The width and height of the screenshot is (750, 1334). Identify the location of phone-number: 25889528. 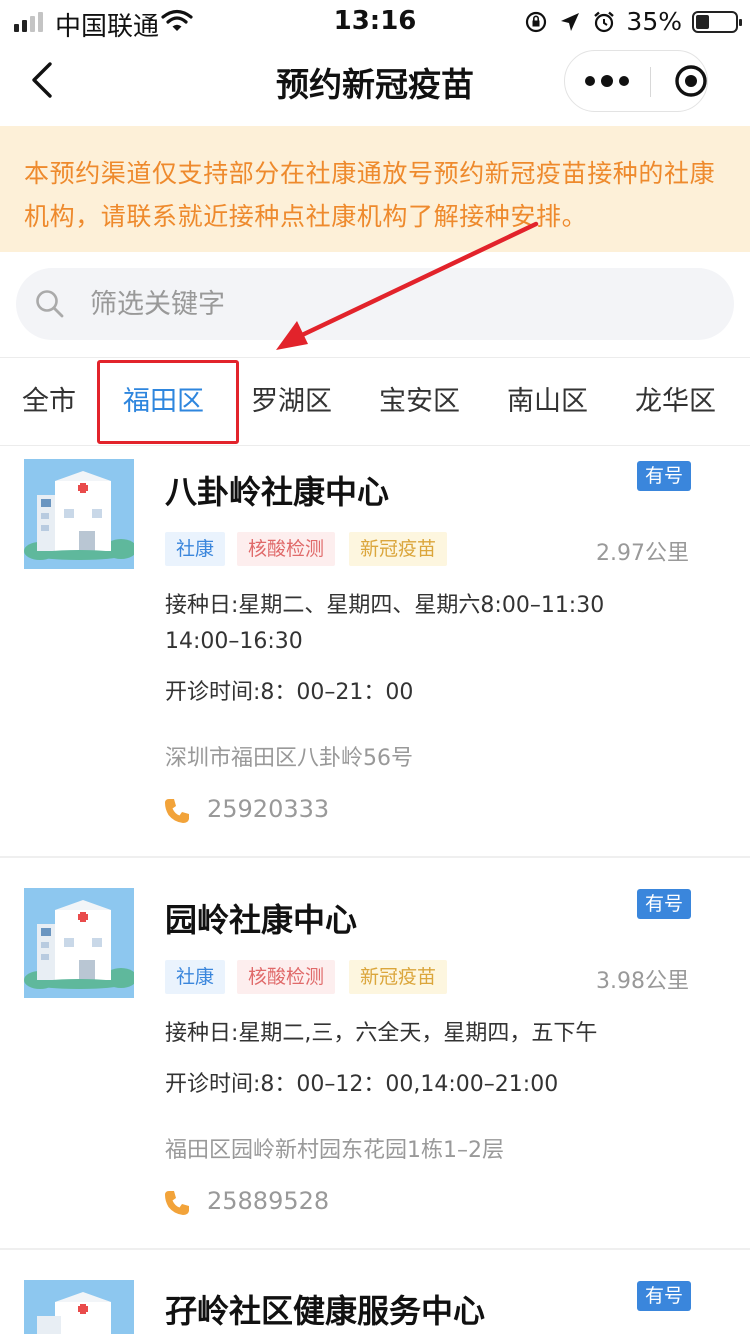
(268, 1201).